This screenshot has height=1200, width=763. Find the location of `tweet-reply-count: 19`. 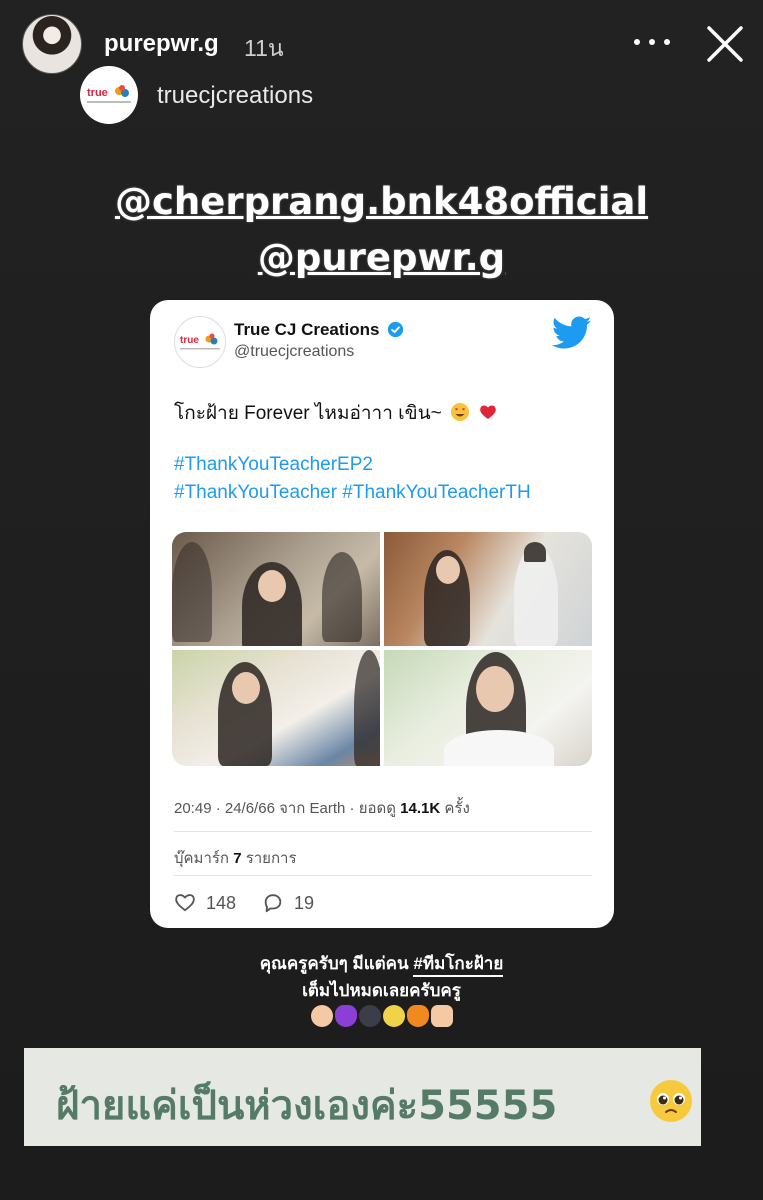

tweet-reply-count: 19 is located at coordinates (304, 903).